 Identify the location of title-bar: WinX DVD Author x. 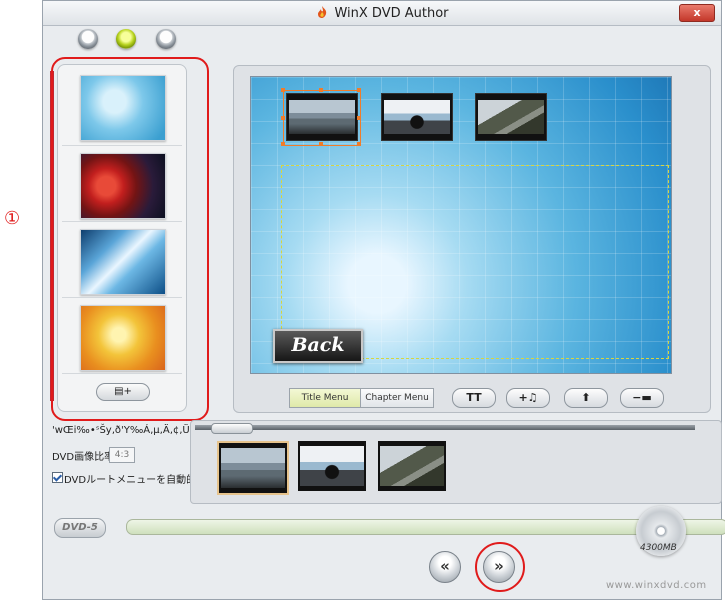
(382, 13).